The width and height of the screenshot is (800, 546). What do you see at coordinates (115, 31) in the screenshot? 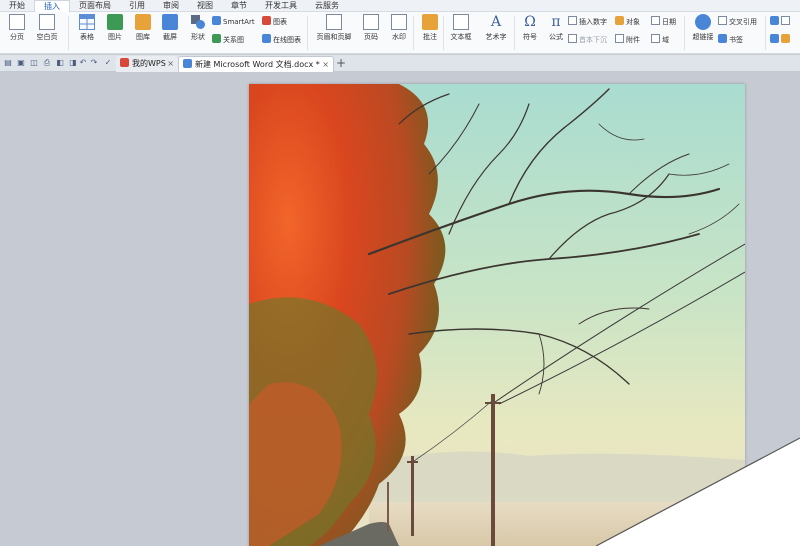
I see `picture-button: 图片` at bounding box center [115, 31].